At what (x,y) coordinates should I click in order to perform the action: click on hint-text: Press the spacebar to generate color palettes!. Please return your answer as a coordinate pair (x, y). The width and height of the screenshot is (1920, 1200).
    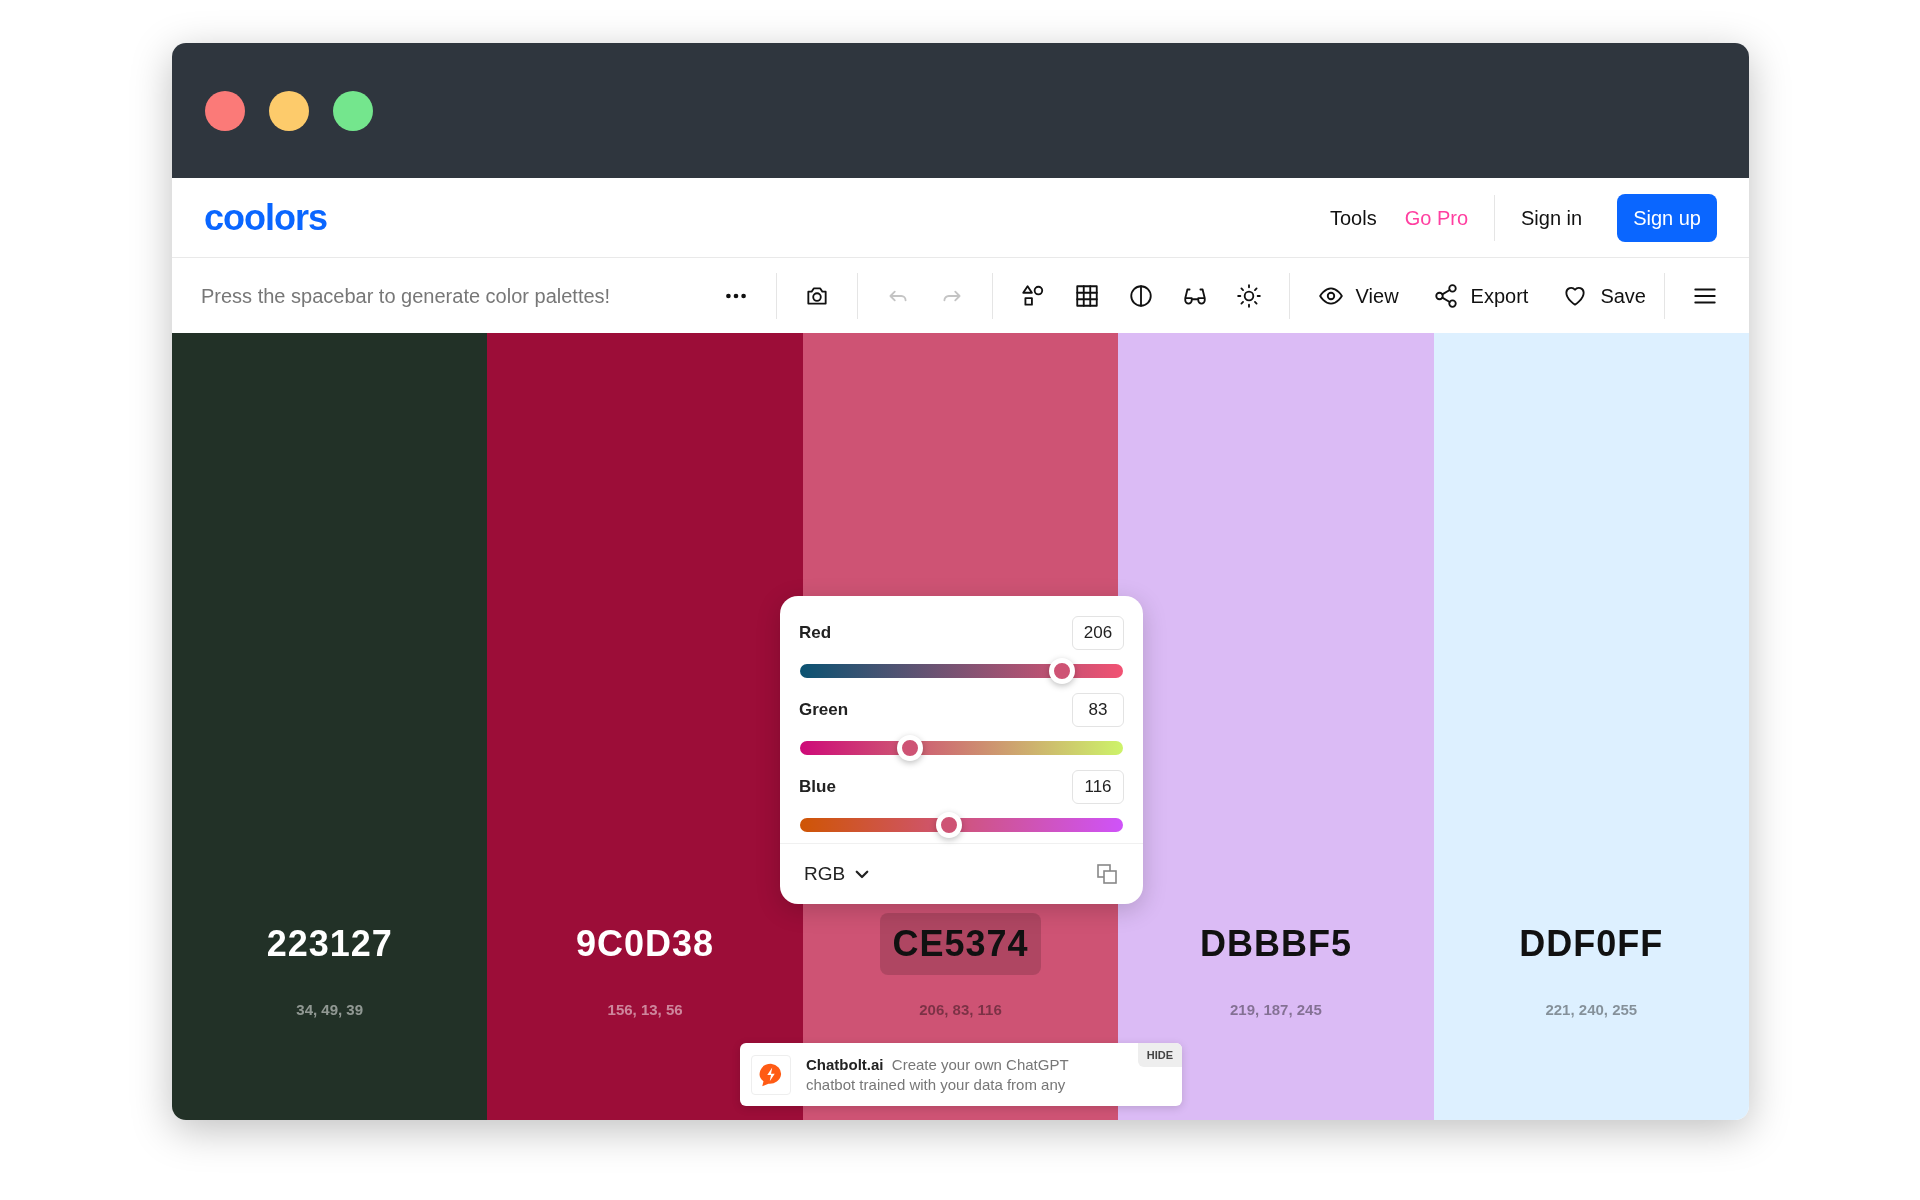
    Looking at the image, I should click on (406, 296).